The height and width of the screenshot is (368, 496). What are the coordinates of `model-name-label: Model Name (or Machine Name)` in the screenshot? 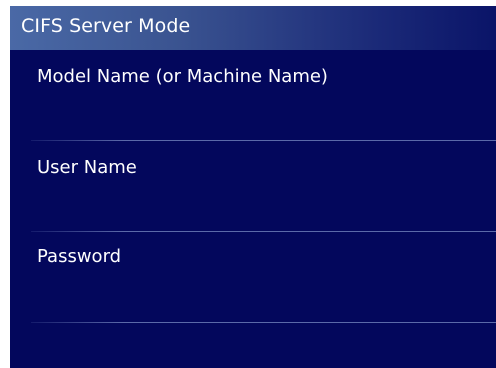 It's located at (182, 76).